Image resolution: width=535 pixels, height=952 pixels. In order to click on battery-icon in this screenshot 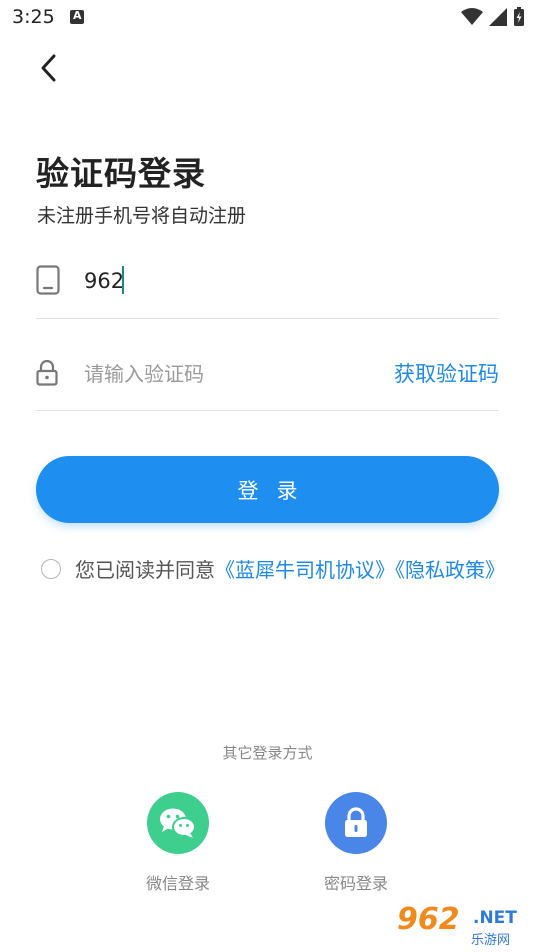, I will do `click(519, 16)`.